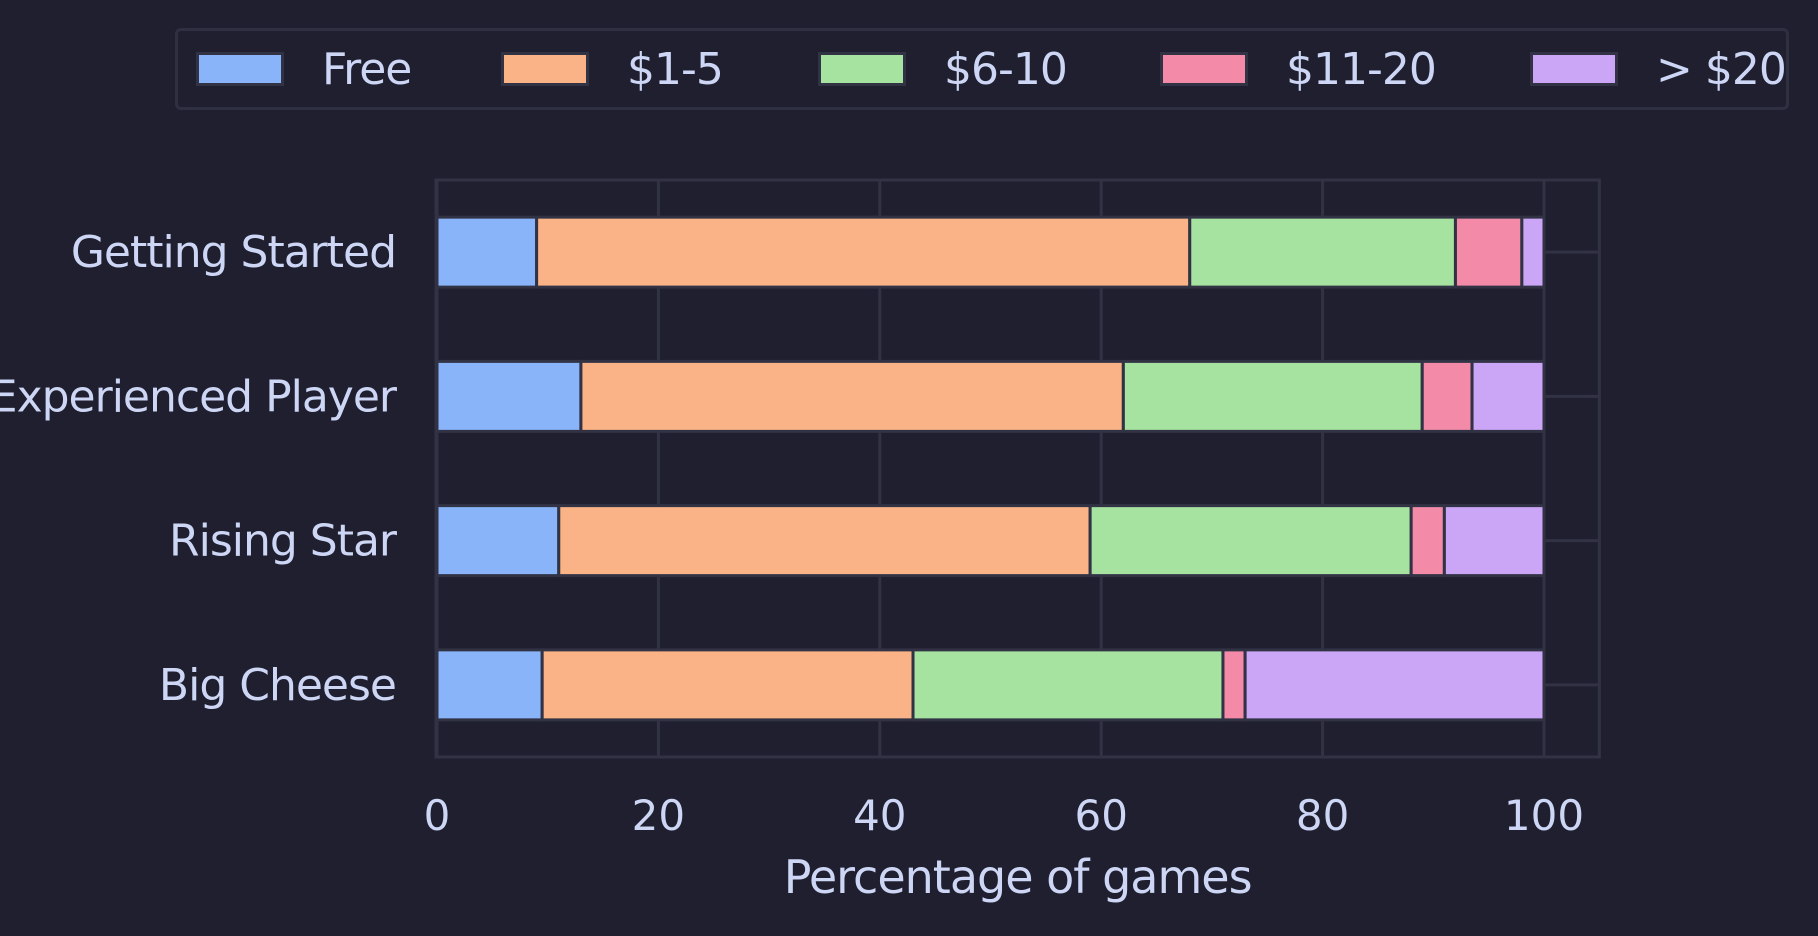 The width and height of the screenshot is (1818, 936). I want to click on y-tick-label: Getting Started, so click(233, 252).